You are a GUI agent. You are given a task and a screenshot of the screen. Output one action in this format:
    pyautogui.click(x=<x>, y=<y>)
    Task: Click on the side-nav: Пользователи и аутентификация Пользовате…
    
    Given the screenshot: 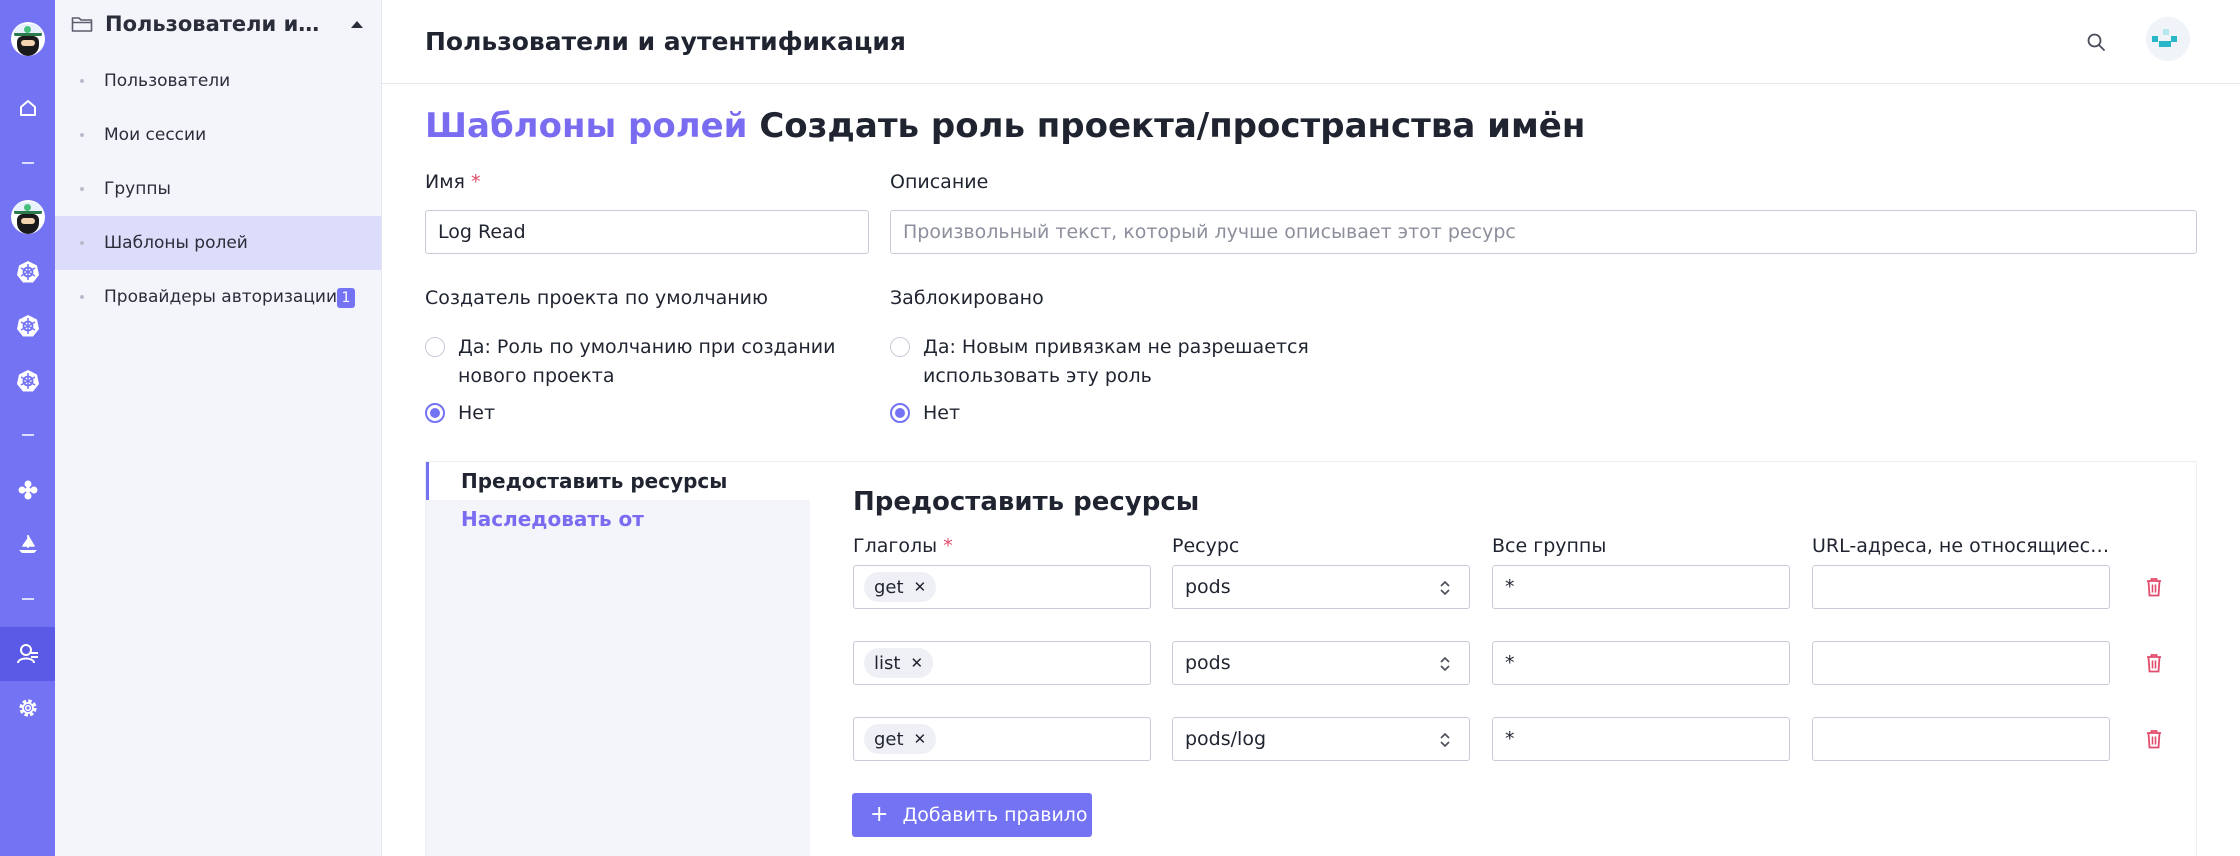 What is the action you would take?
    pyautogui.click(x=218, y=428)
    